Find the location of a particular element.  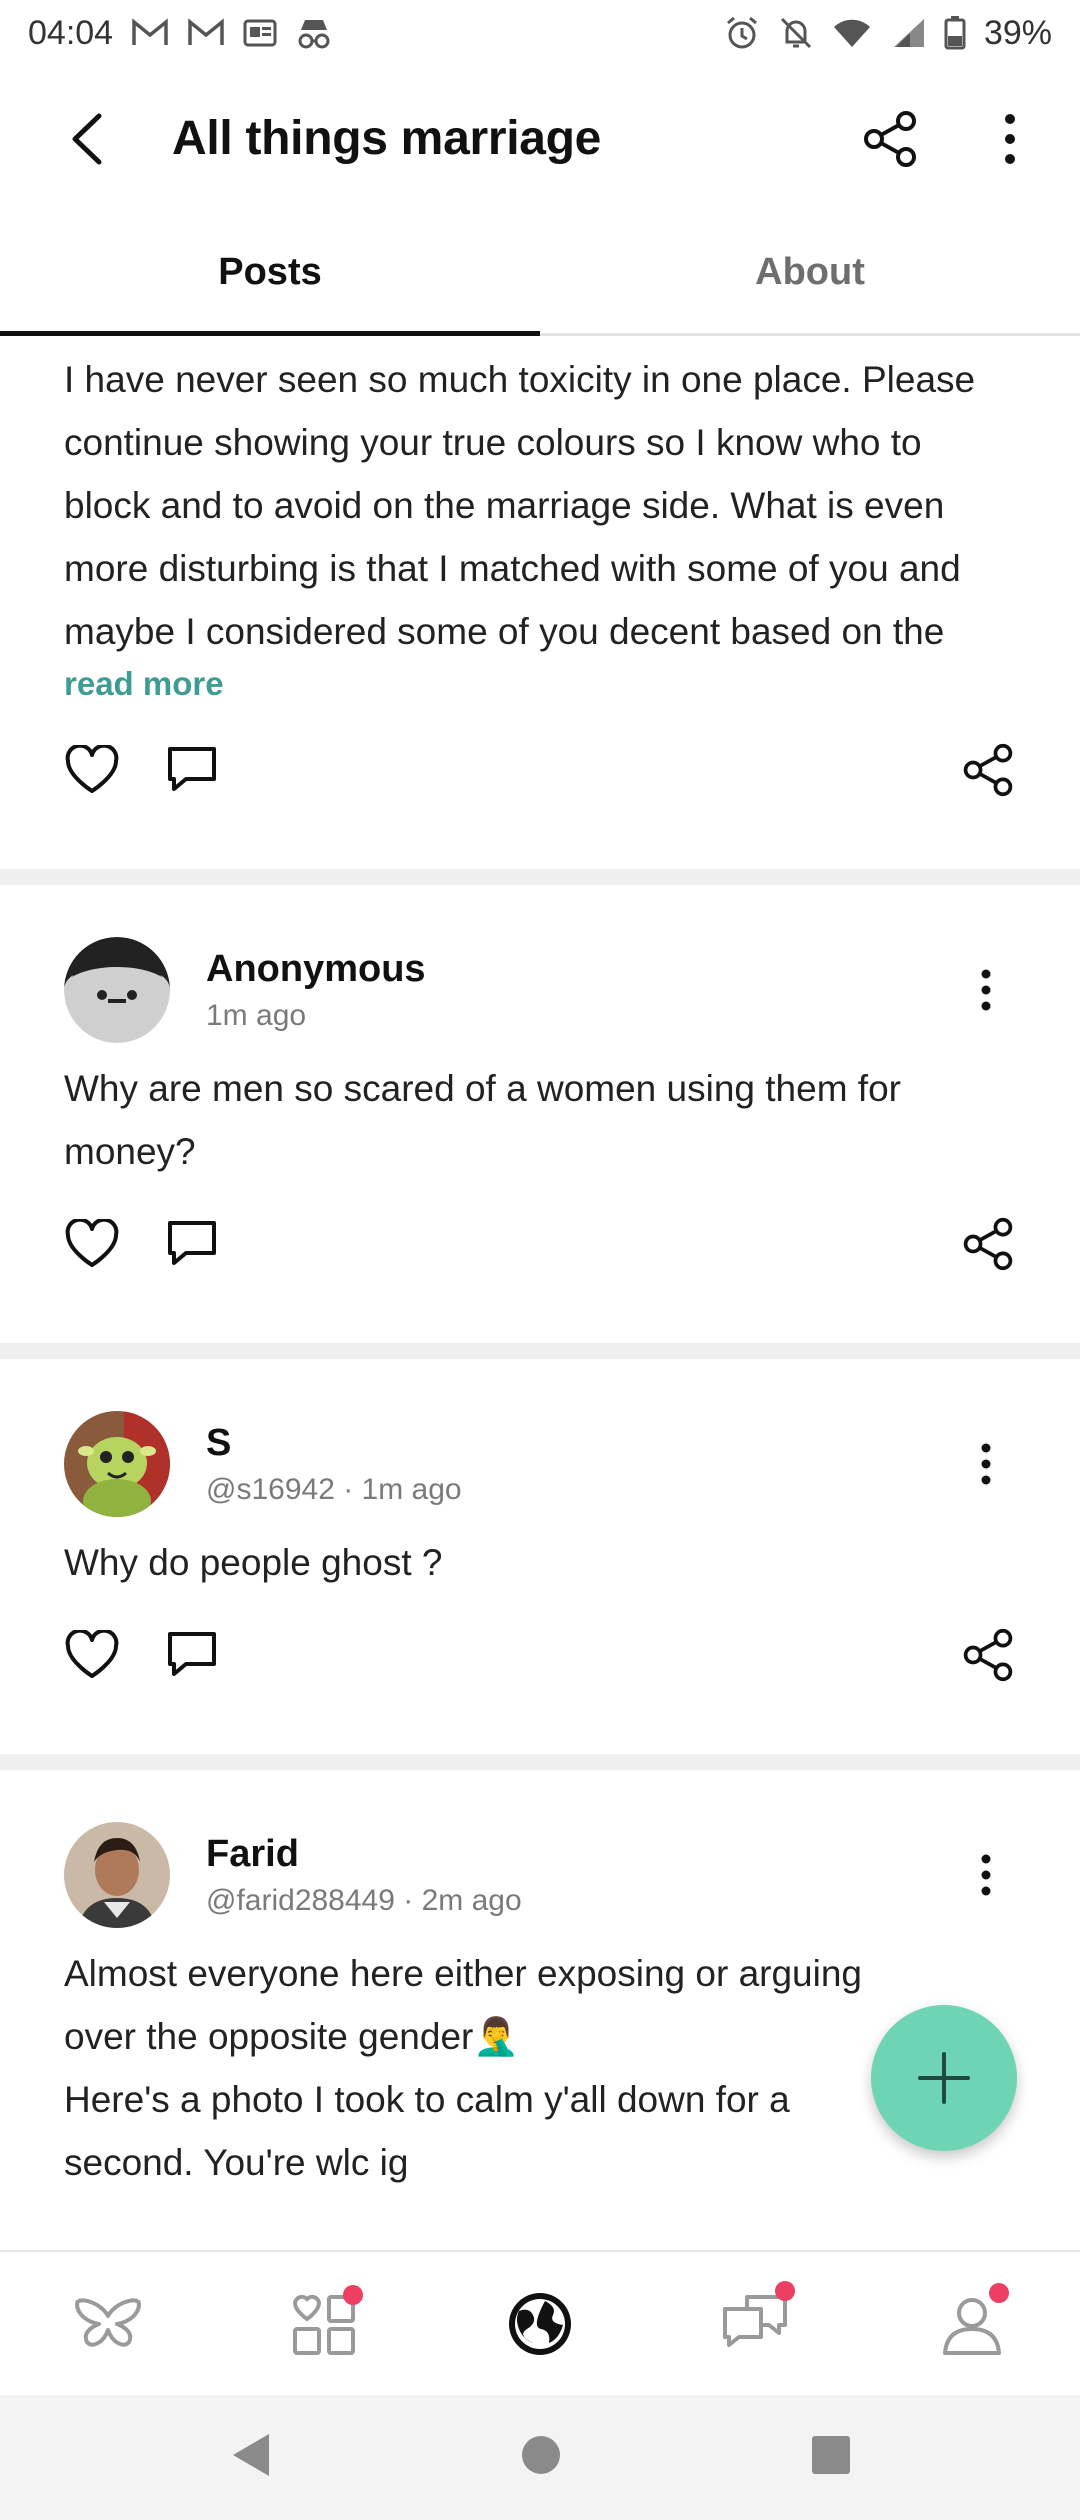

nav-discover is located at coordinates (108, 2324).